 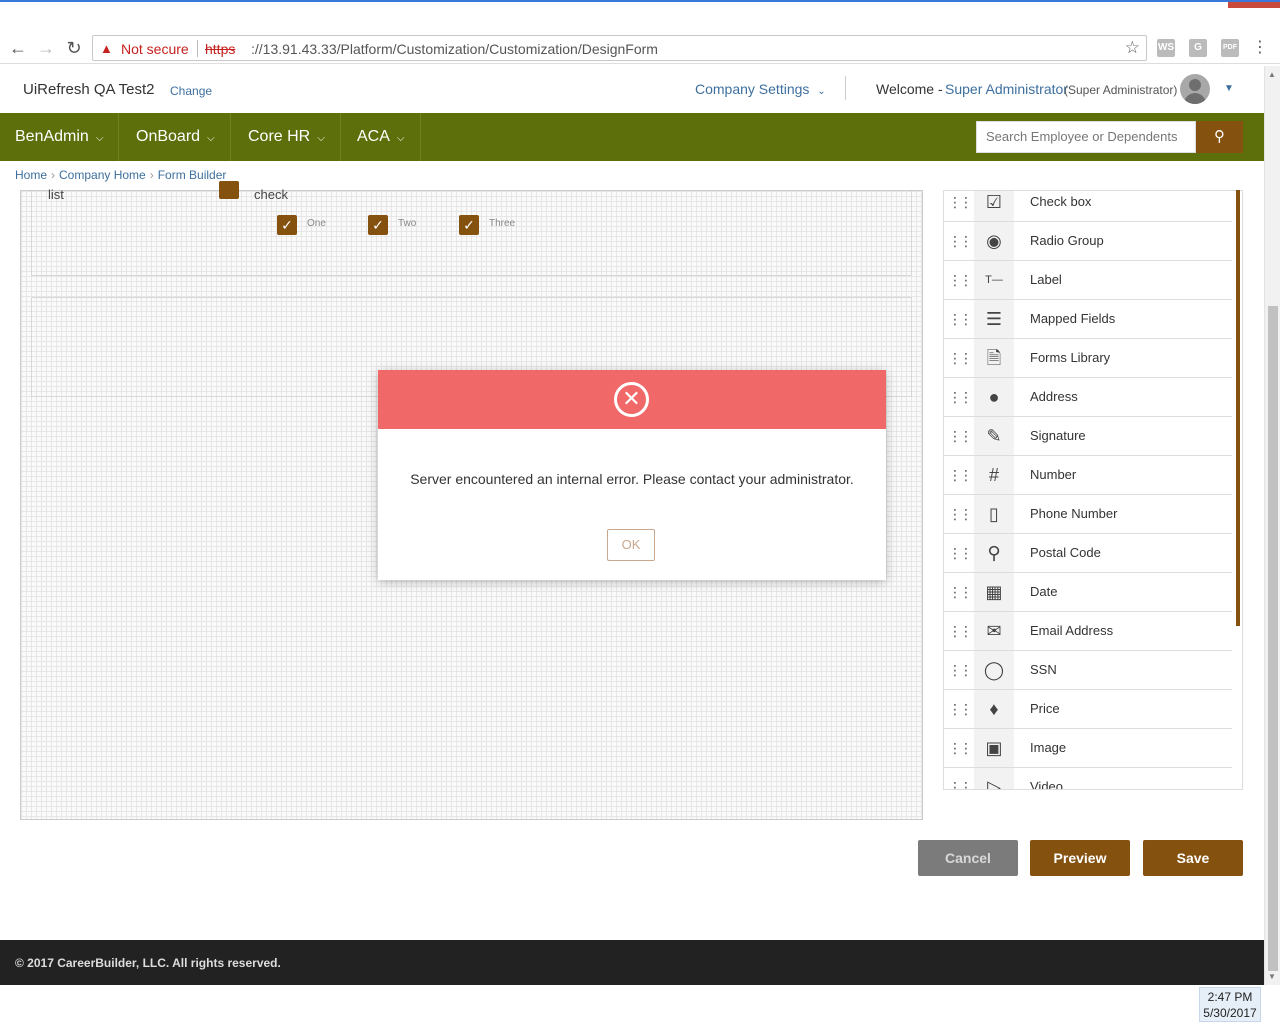 I want to click on error-dialog-header: ✕, so click(x=632, y=399).